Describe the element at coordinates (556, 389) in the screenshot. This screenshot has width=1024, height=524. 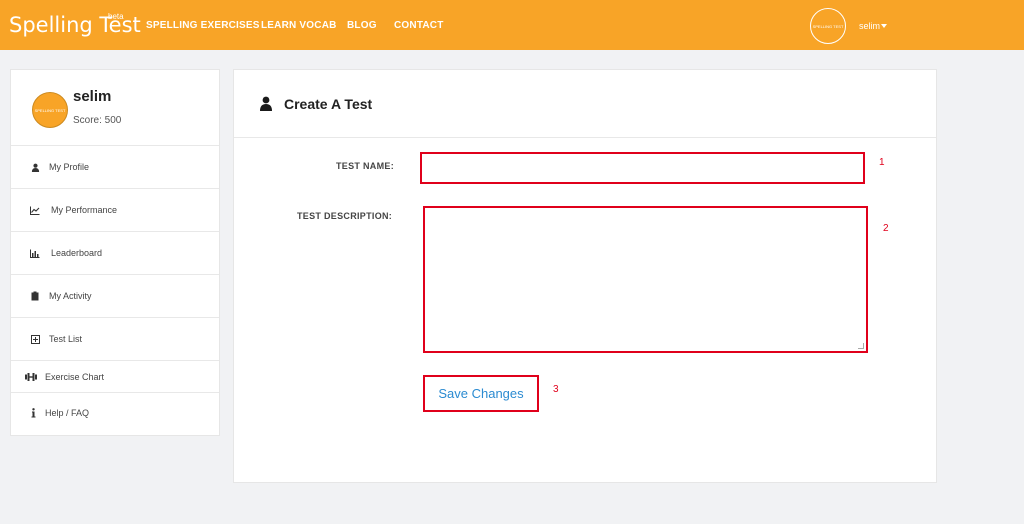
I see `annotation-marker: 3` at that location.